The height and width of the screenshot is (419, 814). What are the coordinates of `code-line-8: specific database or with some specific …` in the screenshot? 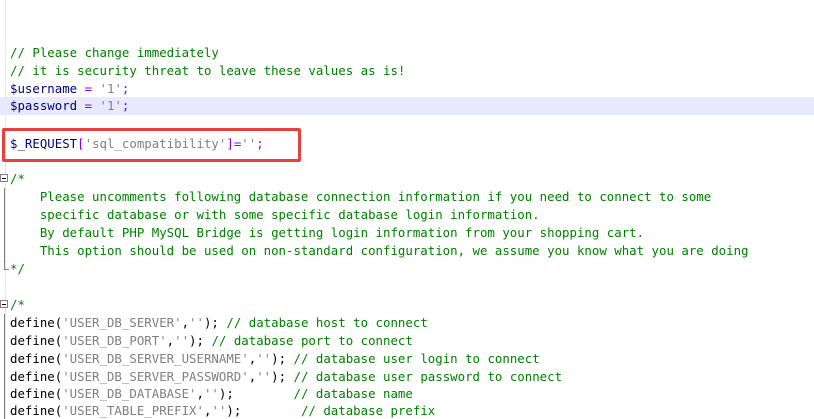 It's located at (407, 215).